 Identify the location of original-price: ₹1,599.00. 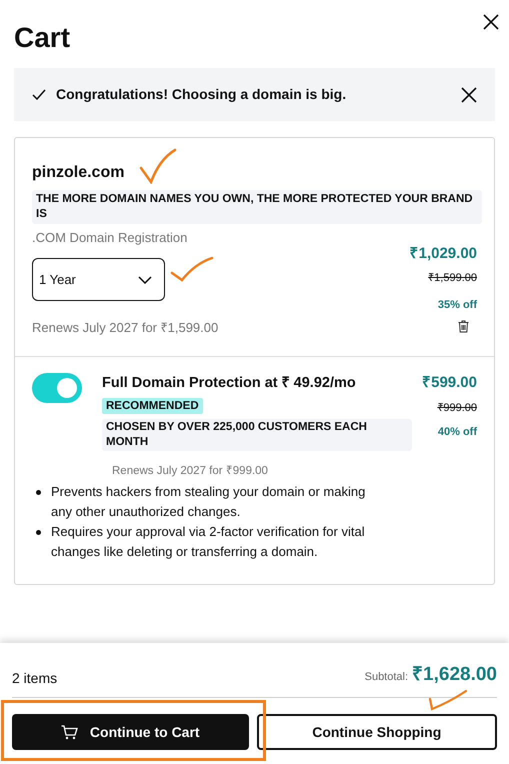
(452, 278).